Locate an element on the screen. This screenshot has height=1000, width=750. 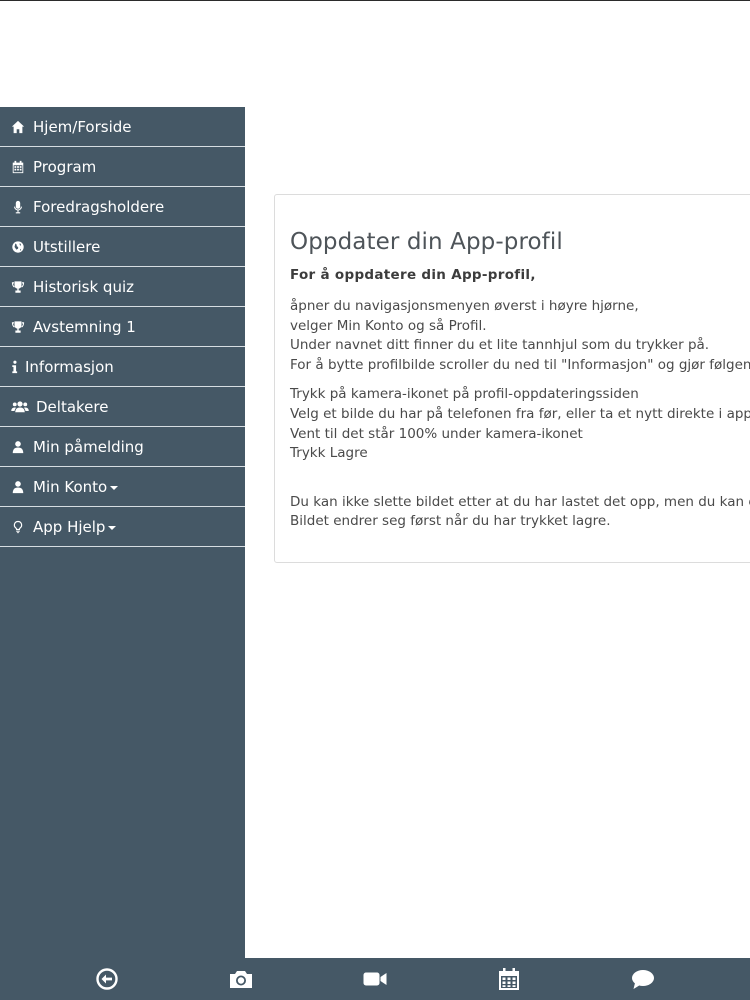
sidebar-item-app-hjelp: App Hjelp is located at coordinates (122, 527).